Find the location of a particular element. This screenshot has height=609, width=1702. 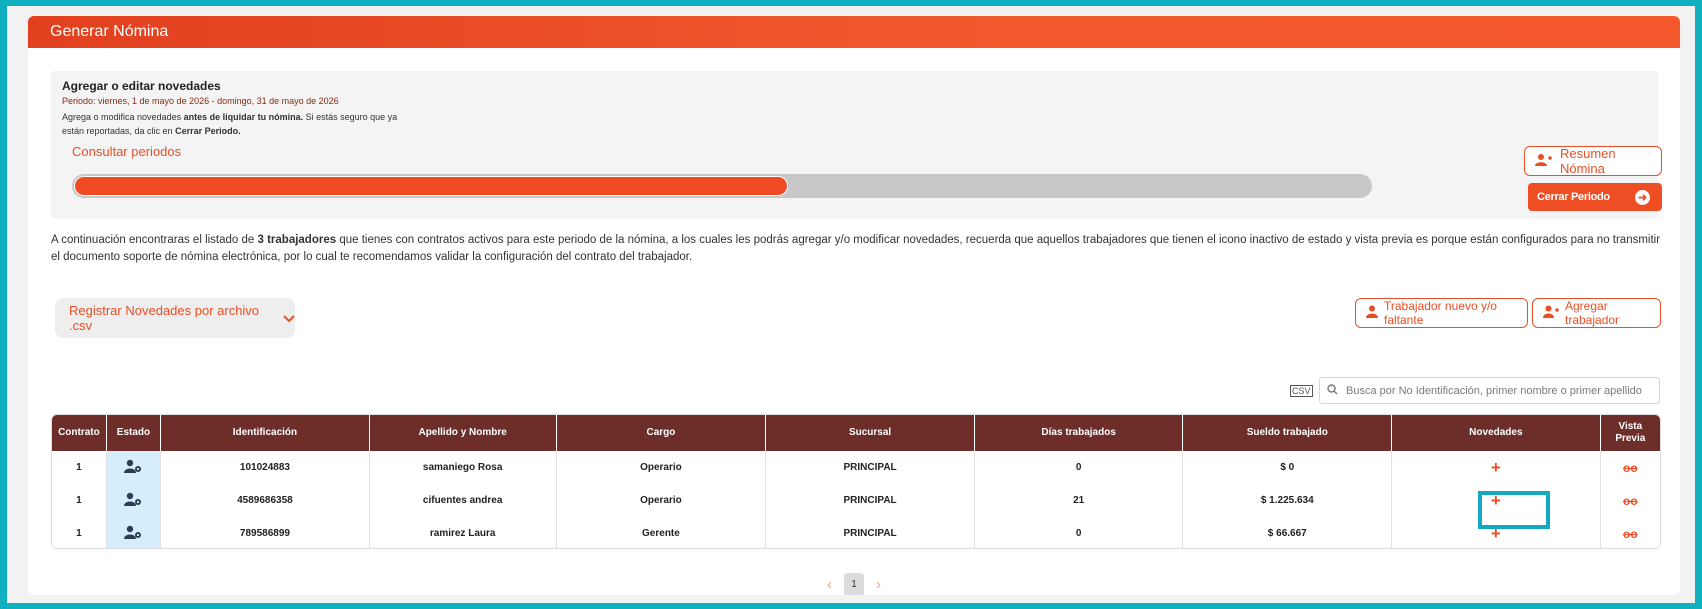

agregar-trabajador-button: Agregar trabajador is located at coordinates (1596, 313).